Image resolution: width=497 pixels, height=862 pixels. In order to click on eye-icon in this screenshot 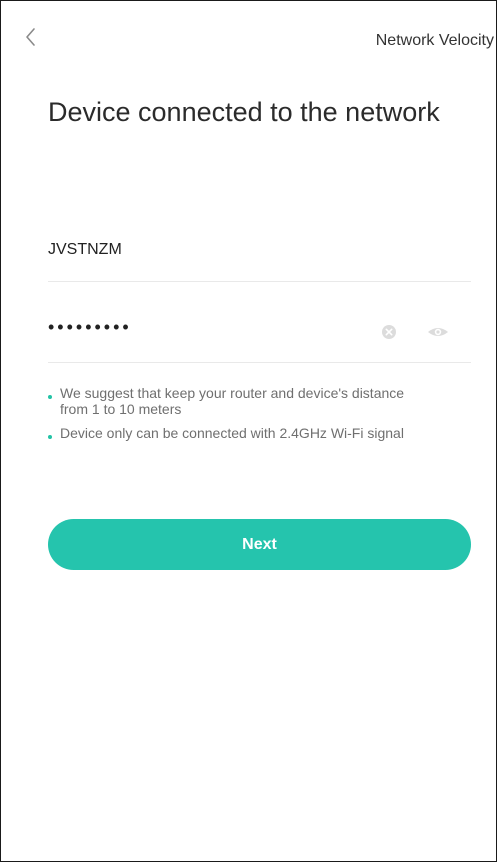, I will do `click(438, 332)`.